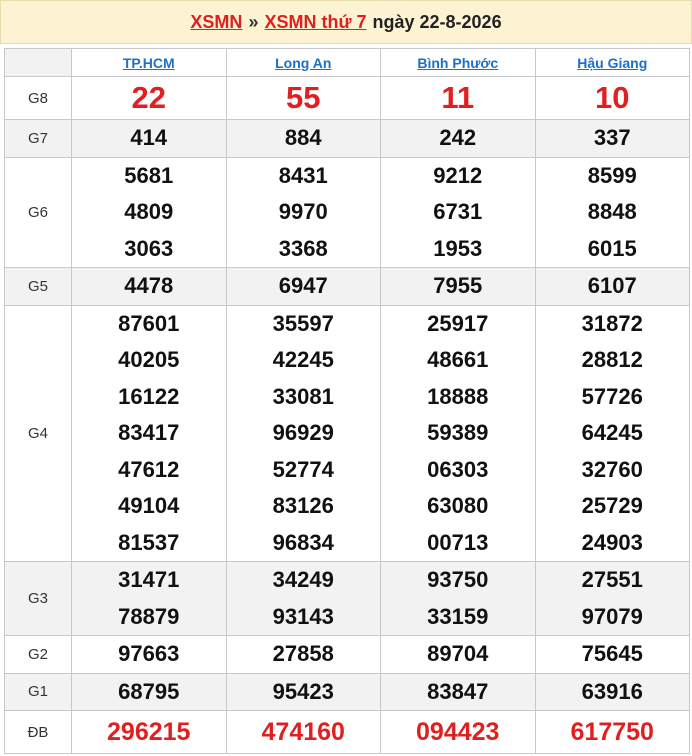 The height and width of the screenshot is (756, 692). Describe the element at coordinates (612, 63) in the screenshot. I see `province-link-hau-giang: Hậu Giang` at that location.